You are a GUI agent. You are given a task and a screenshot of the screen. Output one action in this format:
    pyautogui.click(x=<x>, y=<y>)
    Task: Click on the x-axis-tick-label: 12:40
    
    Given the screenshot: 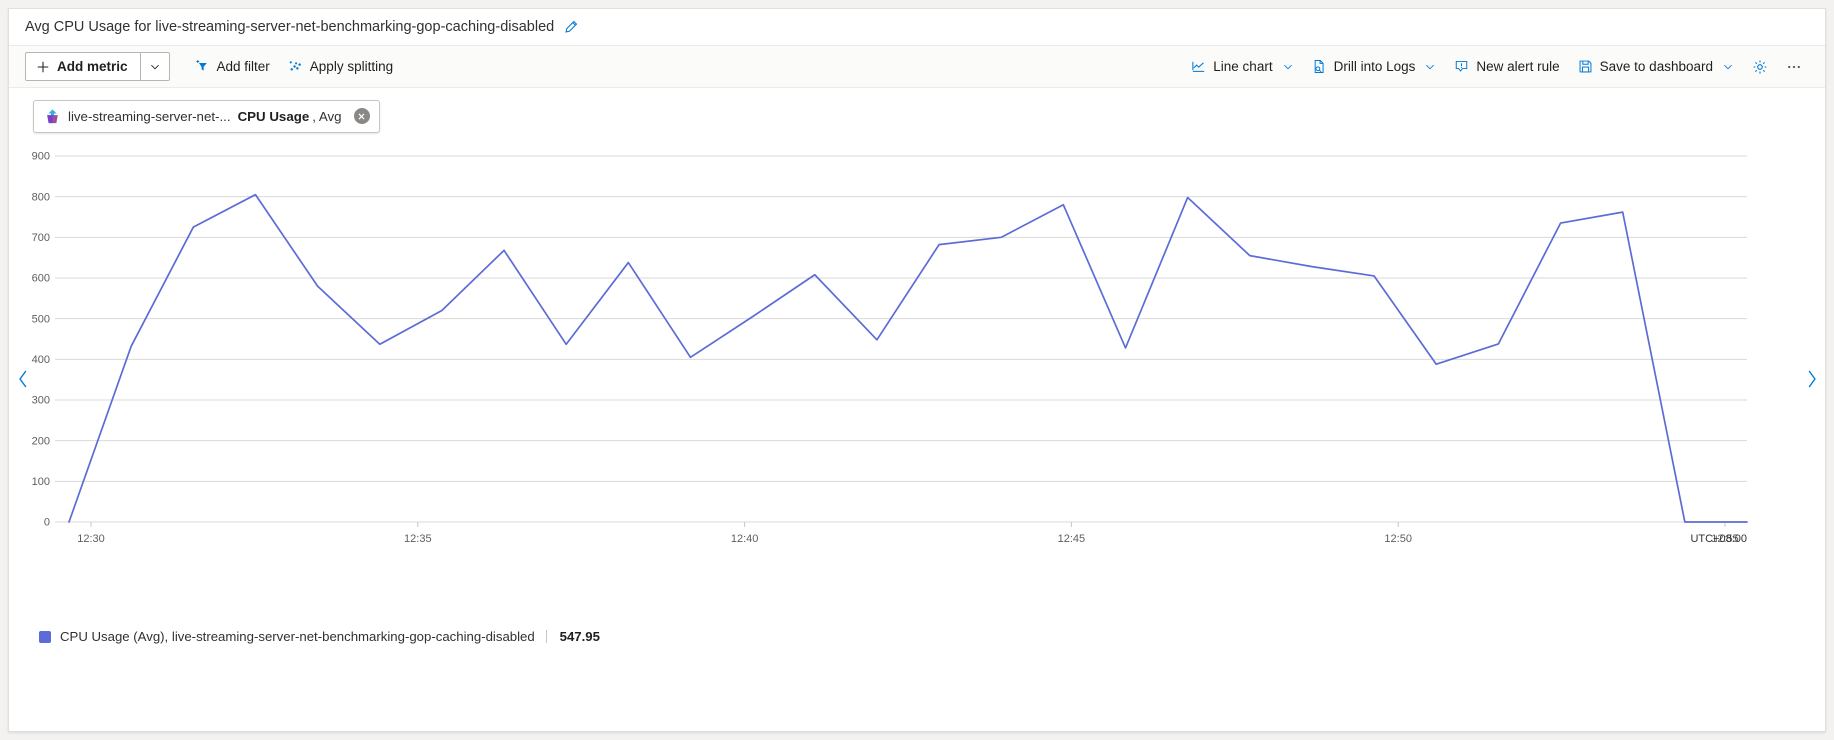 What is the action you would take?
    pyautogui.click(x=745, y=539)
    